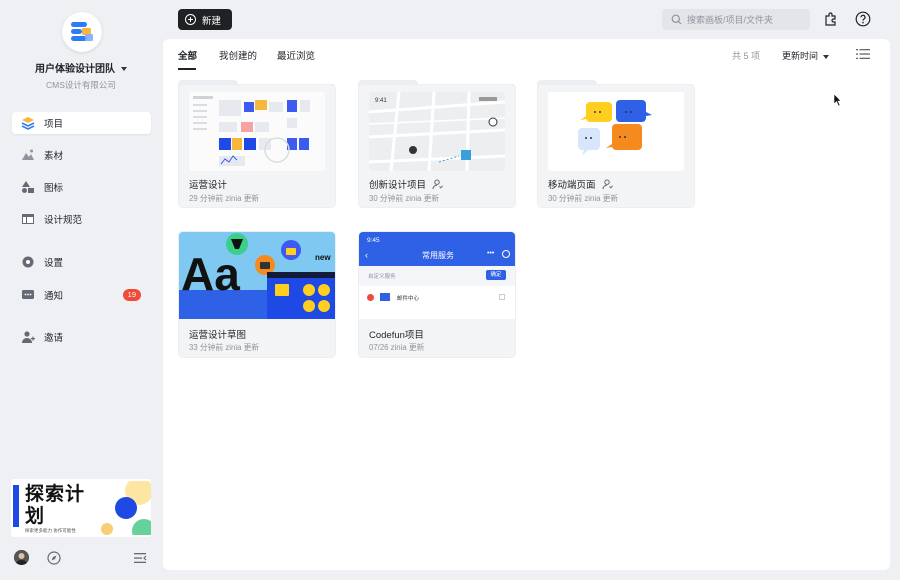  I want to click on tab-recent: 最近浏览, so click(296, 55).